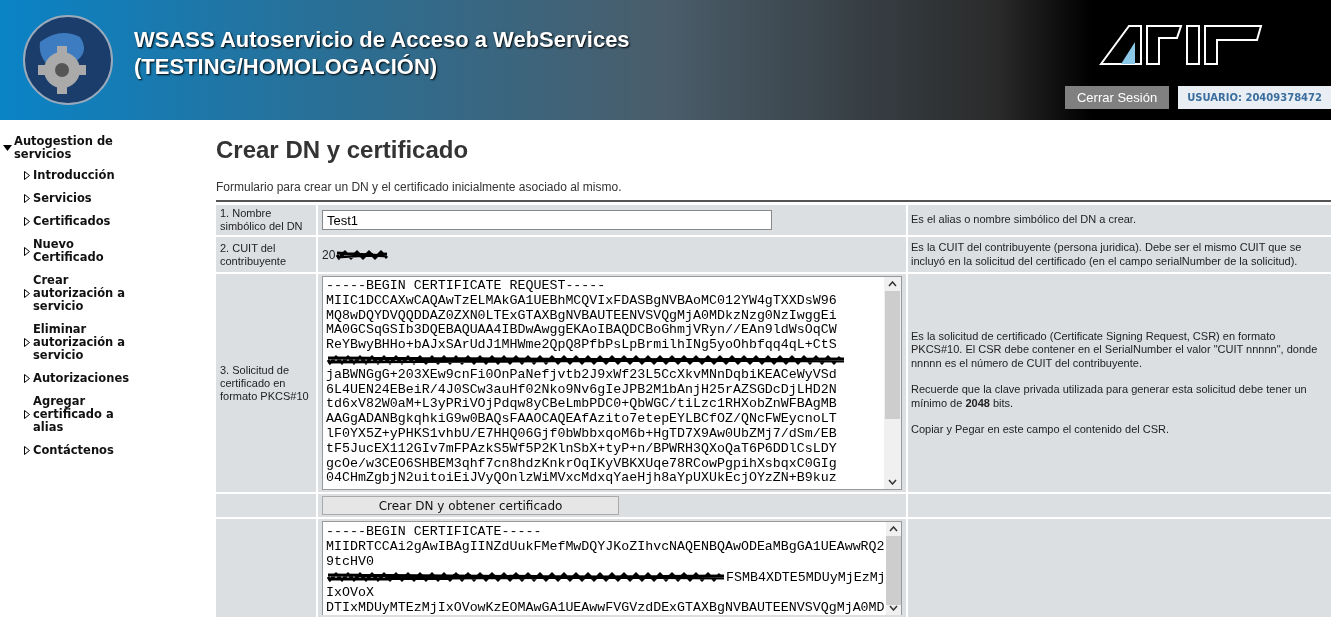  Describe the element at coordinates (582, 449) in the screenshot. I see `code-line: tF5JucEX112GIv7mFPAzkS5Wf5P2KlnSbX+tyP+n/BPWRH3QXoQaT6P6DDlCsLDY` at that location.